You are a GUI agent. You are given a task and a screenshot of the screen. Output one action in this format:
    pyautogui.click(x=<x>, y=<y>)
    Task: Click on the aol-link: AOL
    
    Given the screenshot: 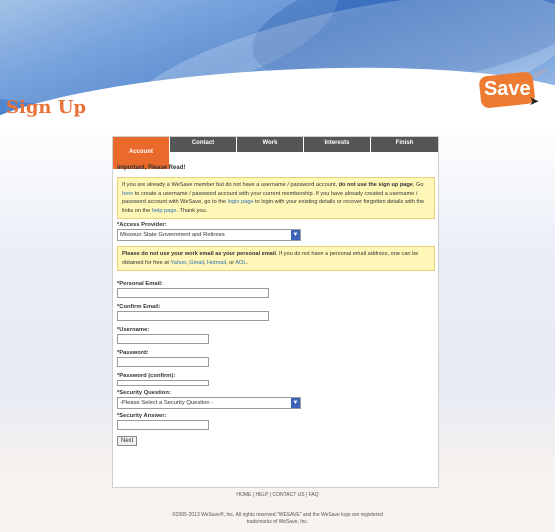 What is the action you would take?
    pyautogui.click(x=240, y=263)
    